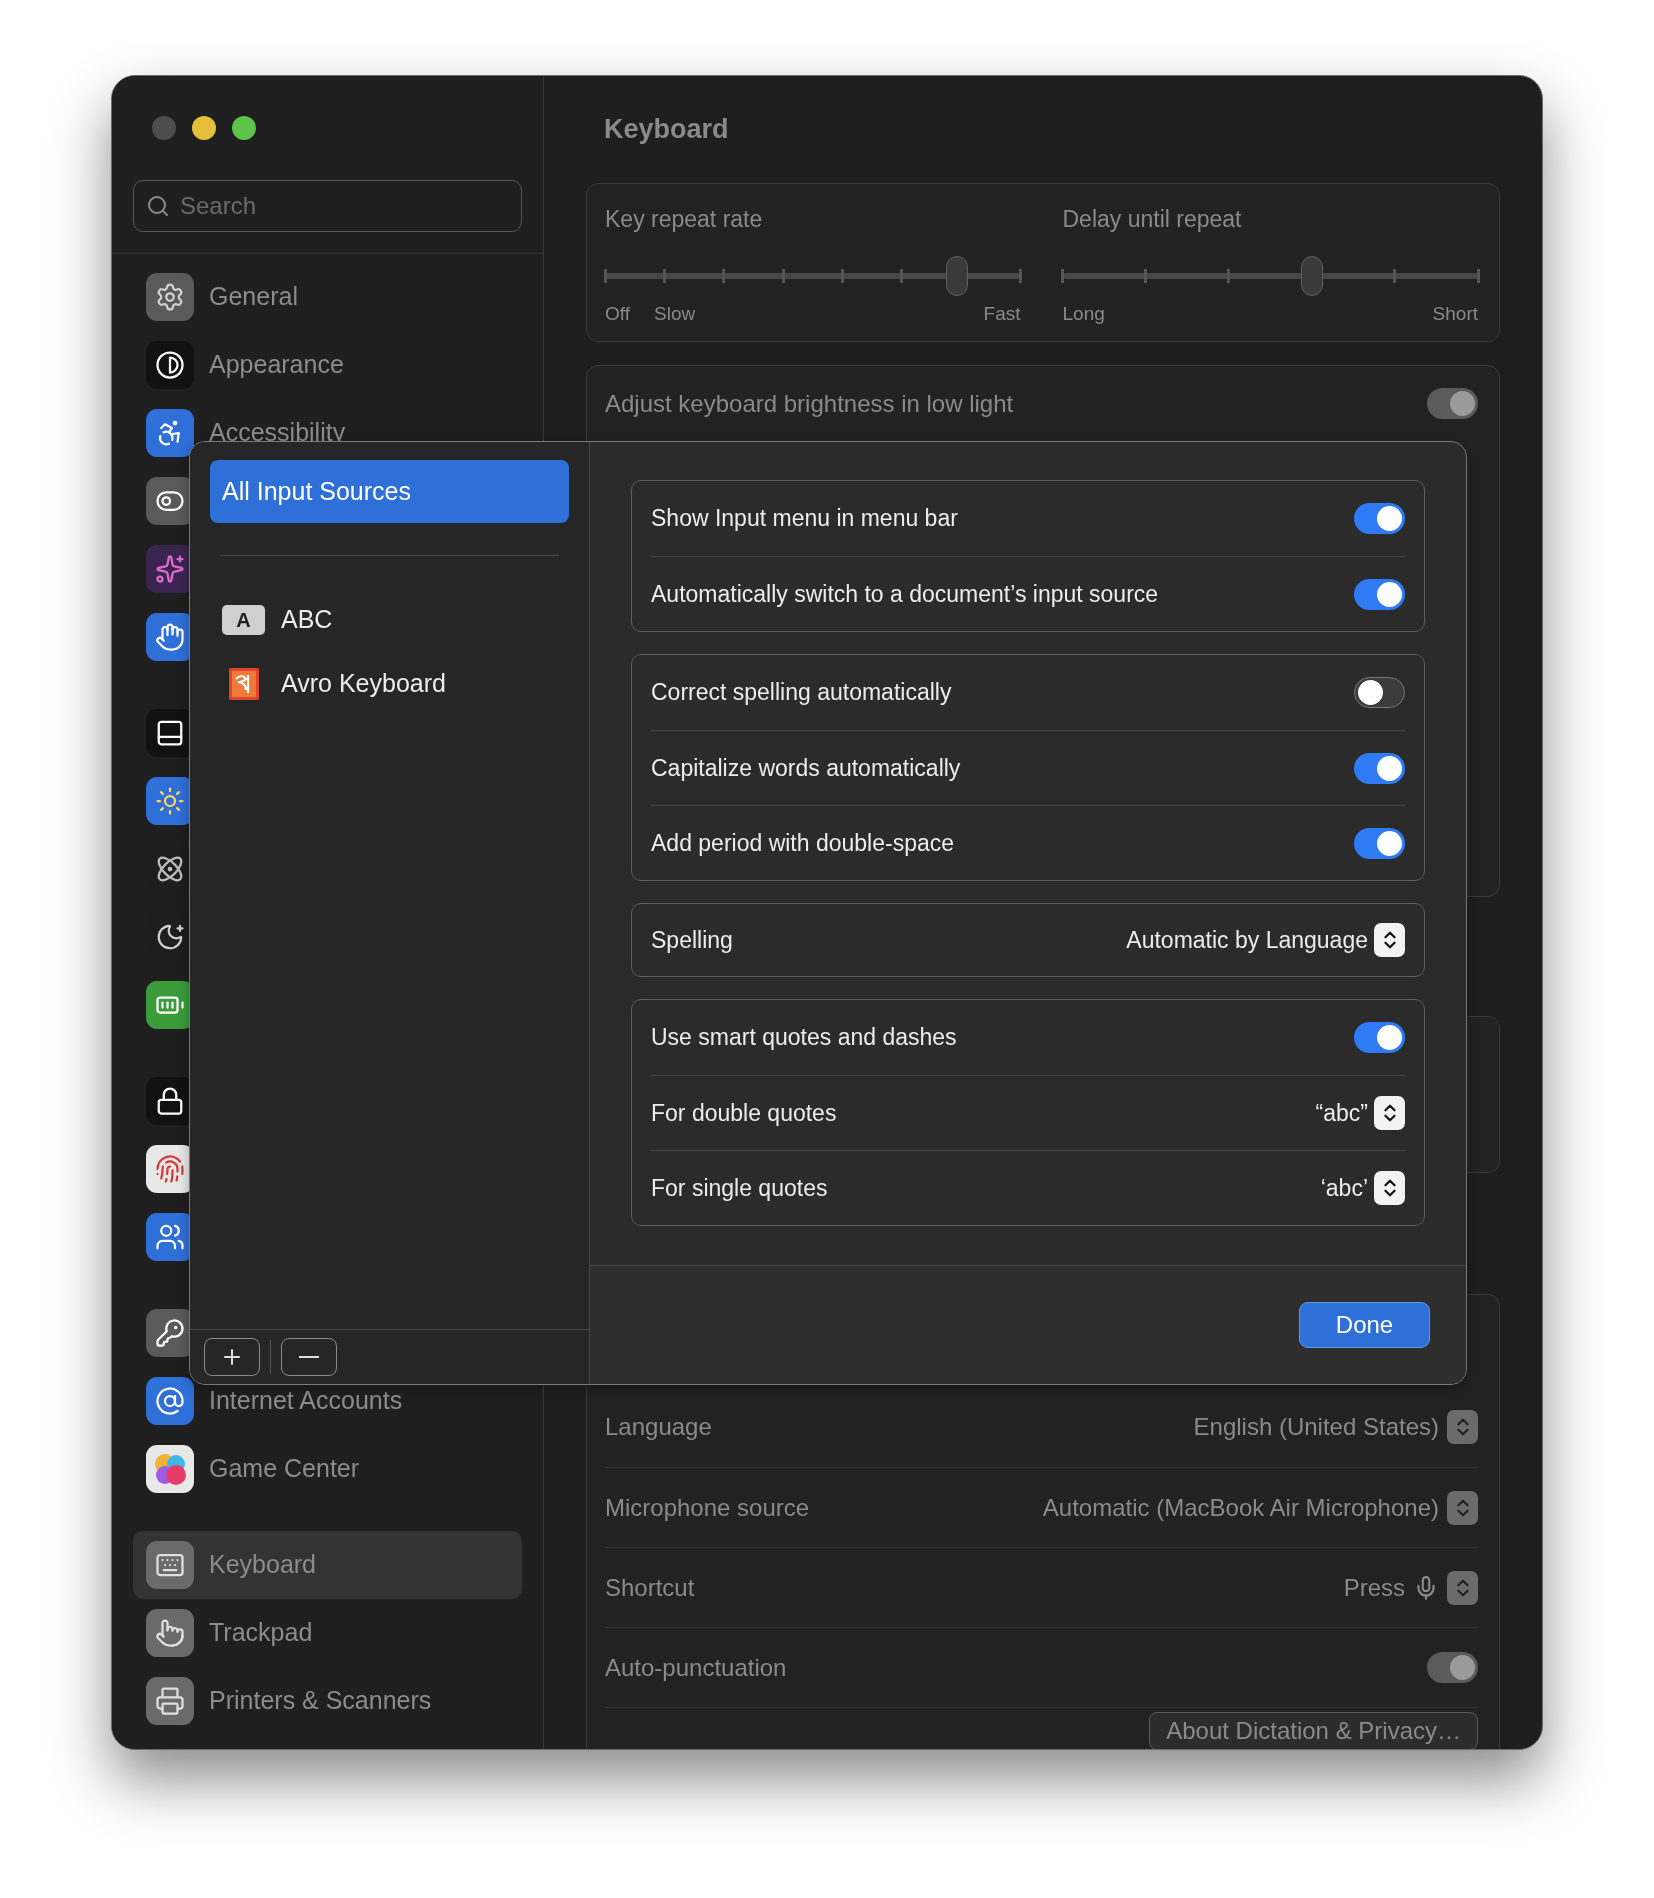  Describe the element at coordinates (1152, 219) in the screenshot. I see `slider-label: Delay until repeat` at that location.